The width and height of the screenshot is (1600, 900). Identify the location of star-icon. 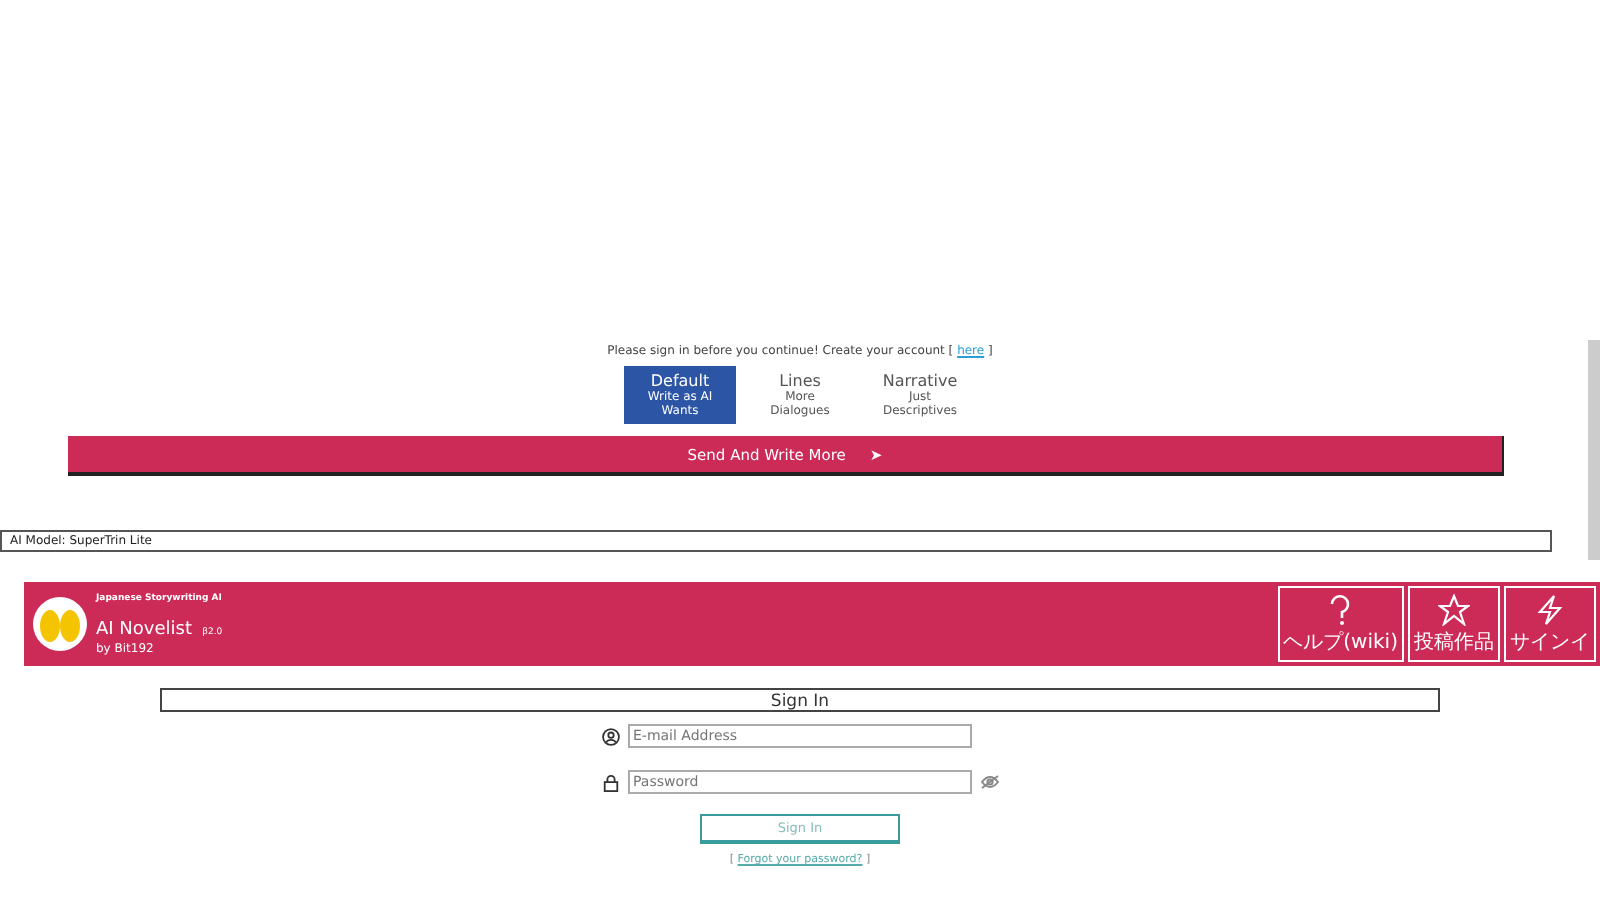
(1454, 609).